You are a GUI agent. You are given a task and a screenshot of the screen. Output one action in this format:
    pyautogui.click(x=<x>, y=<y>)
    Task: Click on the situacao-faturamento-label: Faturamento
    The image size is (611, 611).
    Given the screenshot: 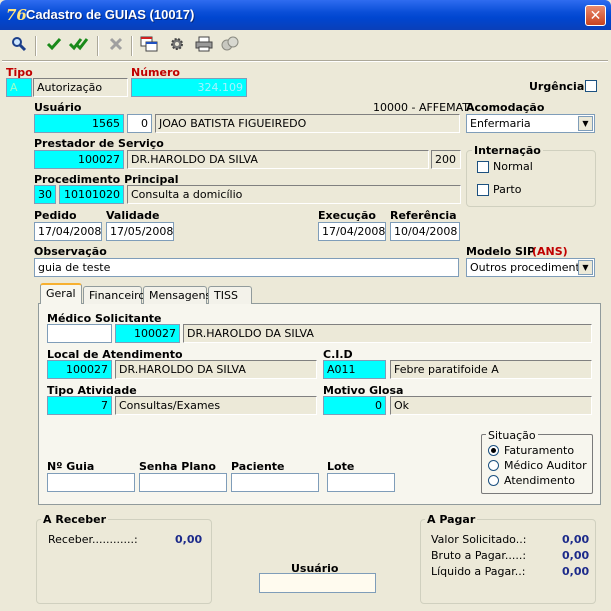 What is the action you would take?
    pyautogui.click(x=539, y=450)
    